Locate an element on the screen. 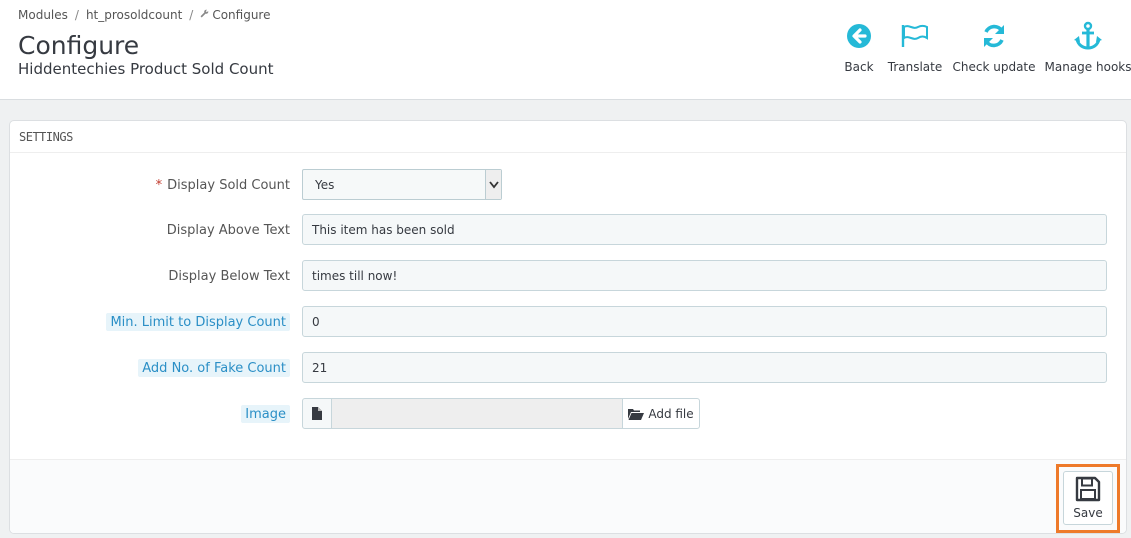 This screenshot has width=1131, height=538. translate-button: Translate is located at coordinates (915, 47).